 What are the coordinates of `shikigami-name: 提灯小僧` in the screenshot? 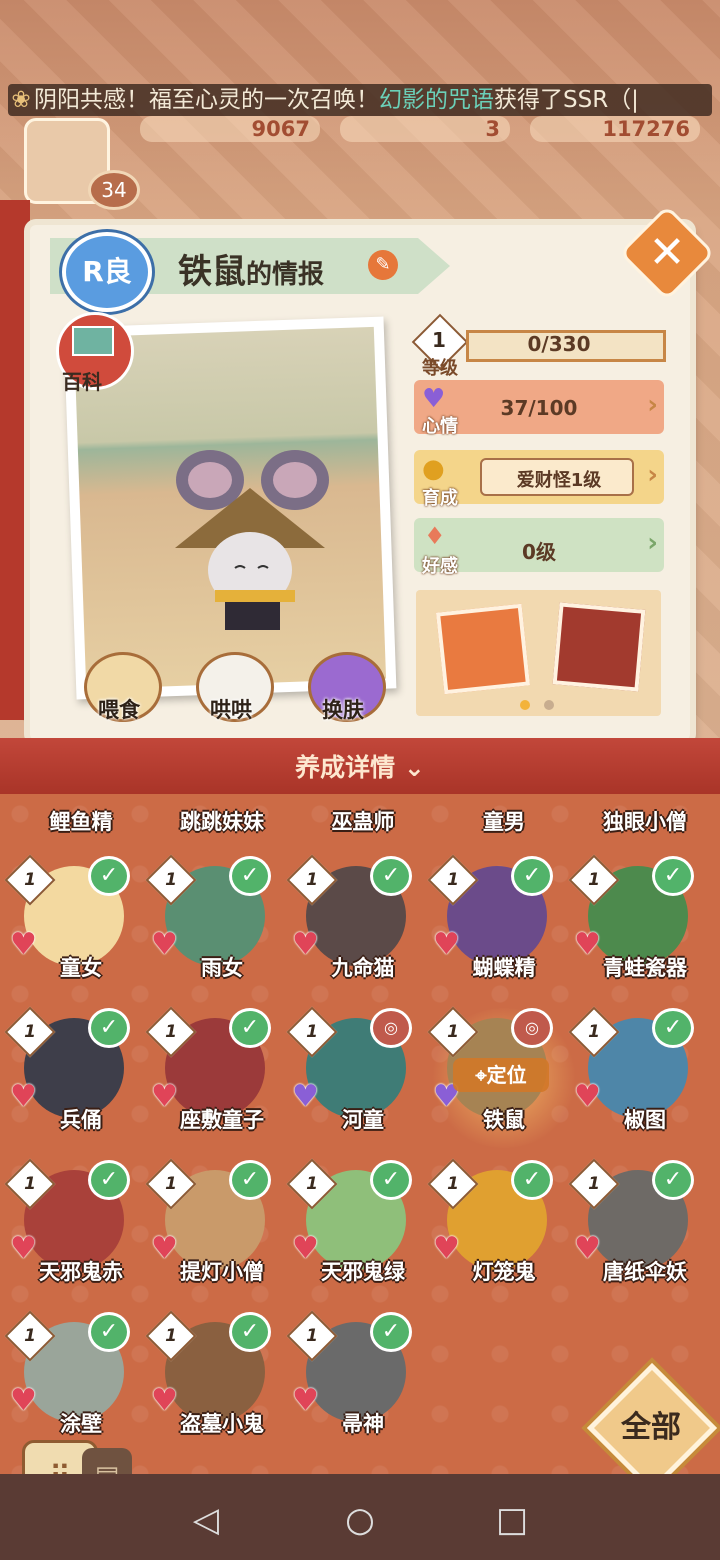 It's located at (222, 1272).